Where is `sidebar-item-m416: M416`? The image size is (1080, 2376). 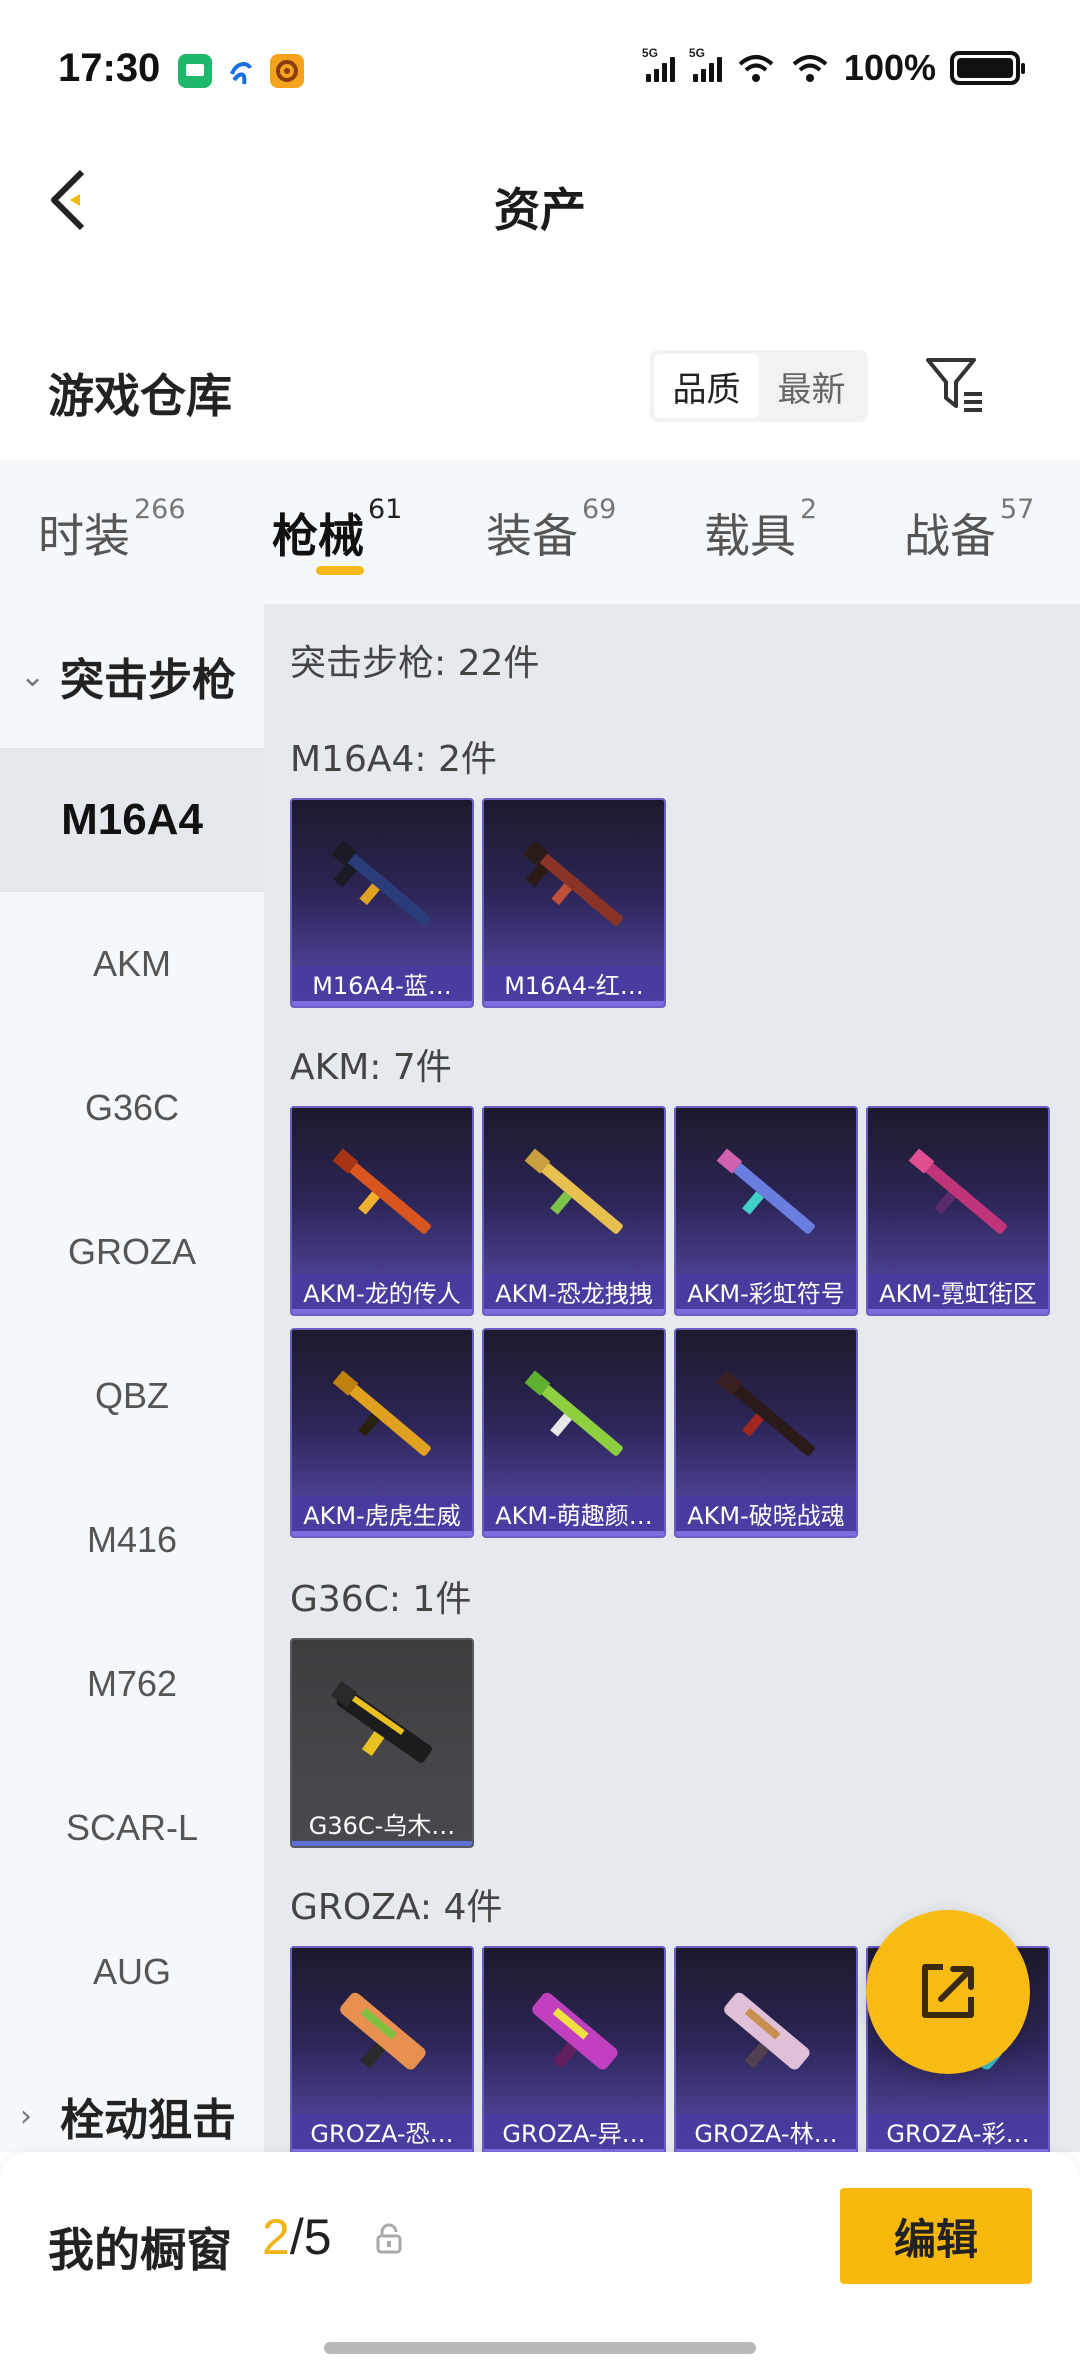
sidebar-item-m416: M416 is located at coordinates (132, 1540).